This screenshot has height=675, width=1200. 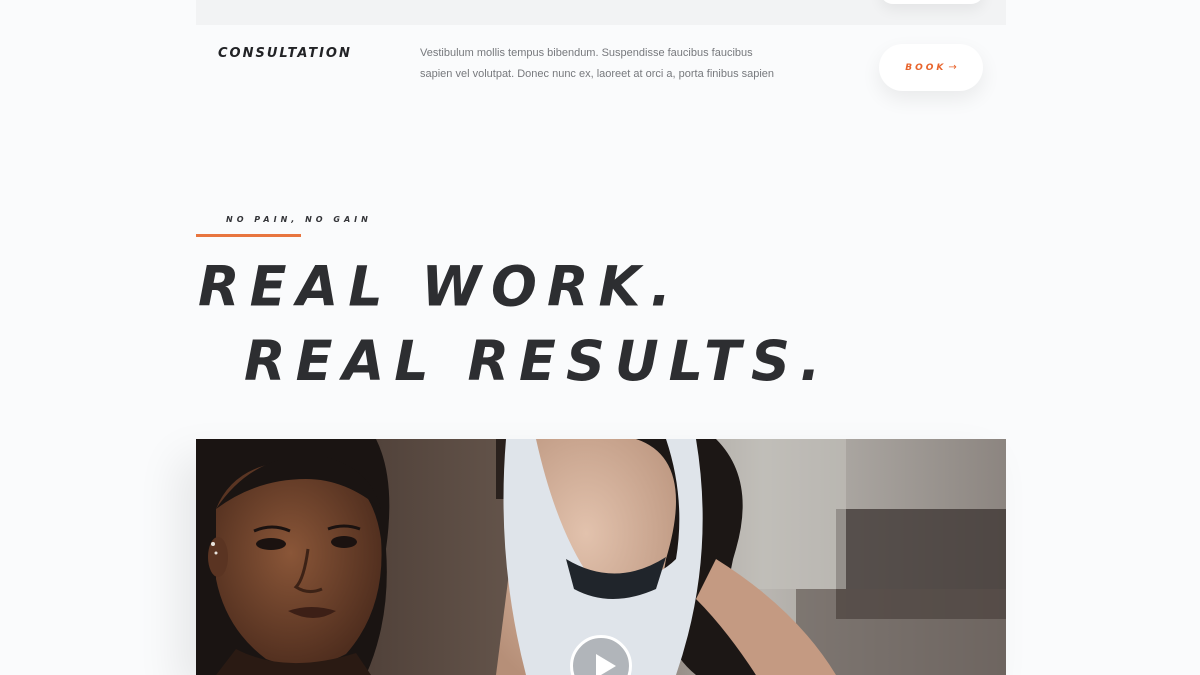 I want to click on previous-service-row, so click(x=601, y=12).